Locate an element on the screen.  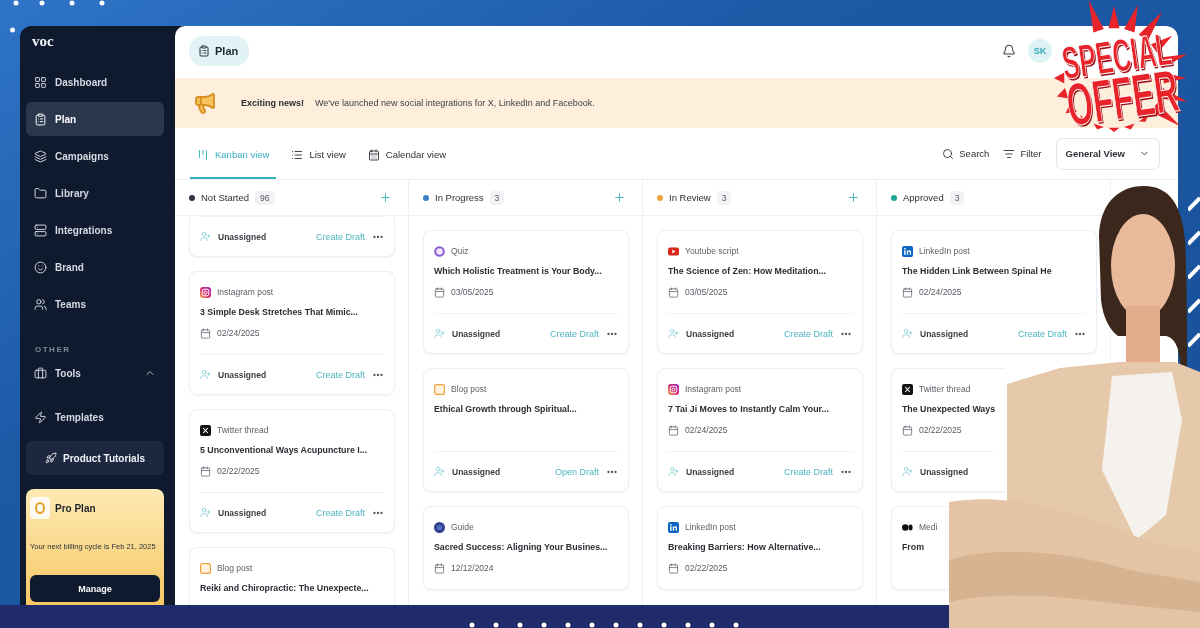
card-title: The Hidden Link Between Spinal He is located at coordinates (977, 271).